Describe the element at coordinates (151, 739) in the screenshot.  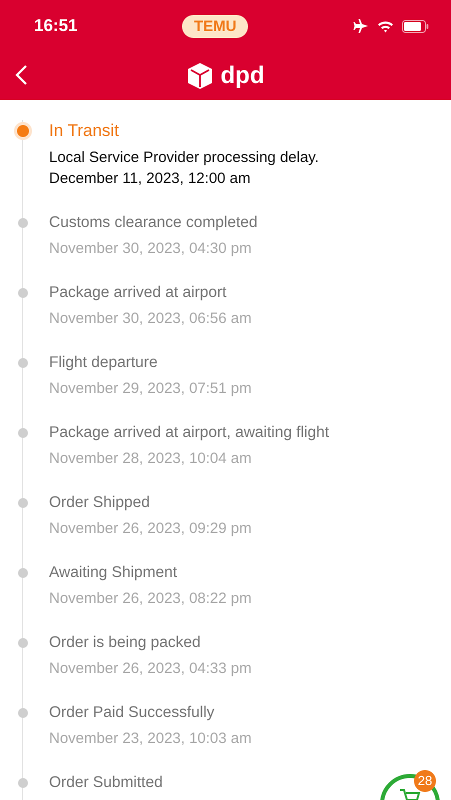
I see `event-date: November 23, 2023, 10:03 am` at that location.